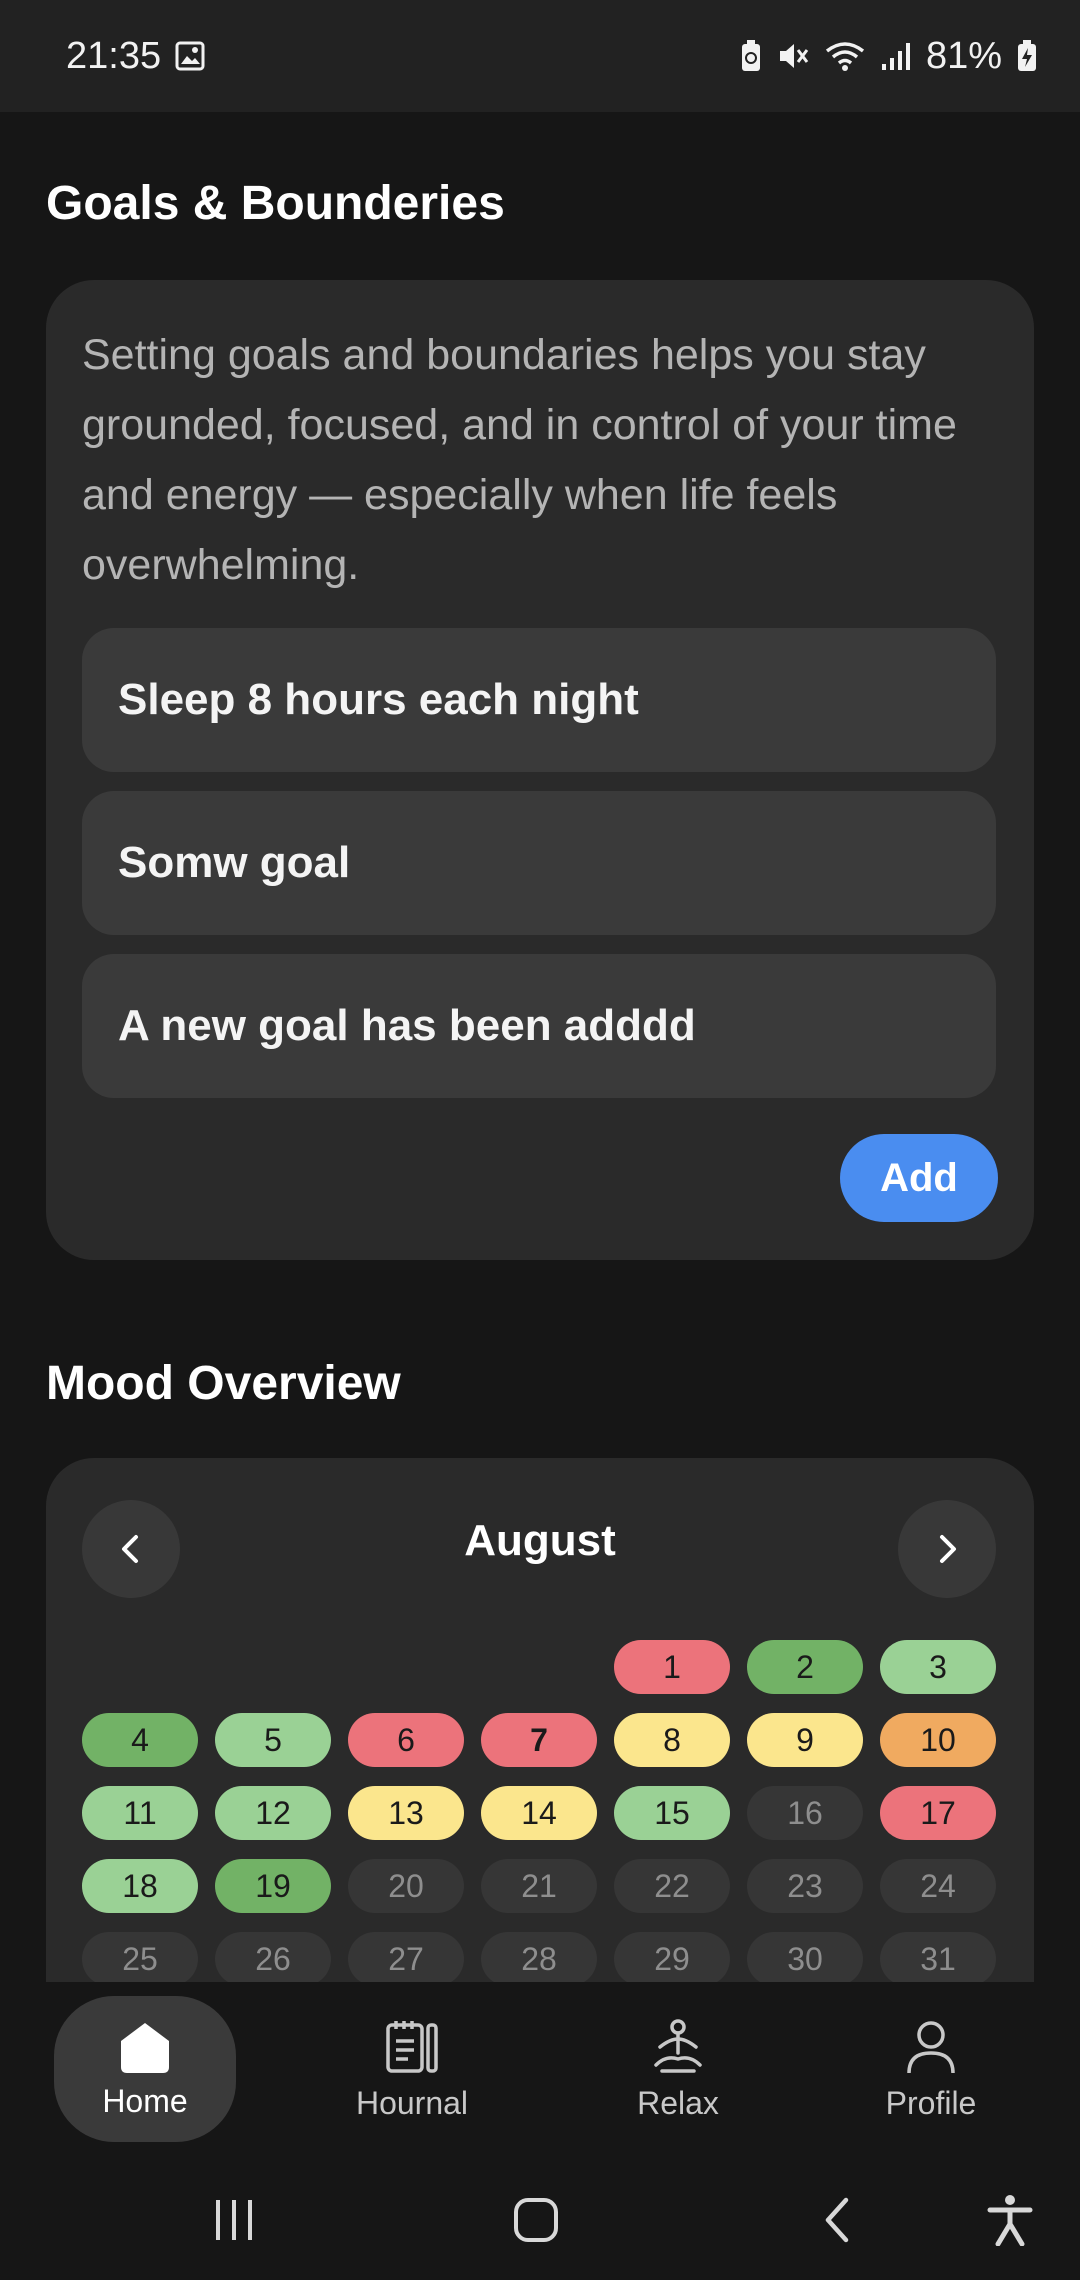 The image size is (1080, 2280). I want to click on recent-apps-button, so click(234, 2220).